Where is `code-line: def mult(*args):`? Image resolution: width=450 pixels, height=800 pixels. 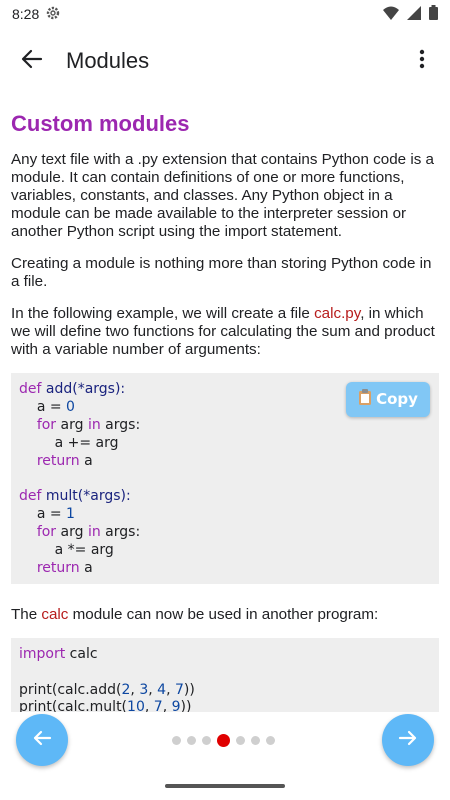
code-line: def mult(*args): is located at coordinates (225, 497).